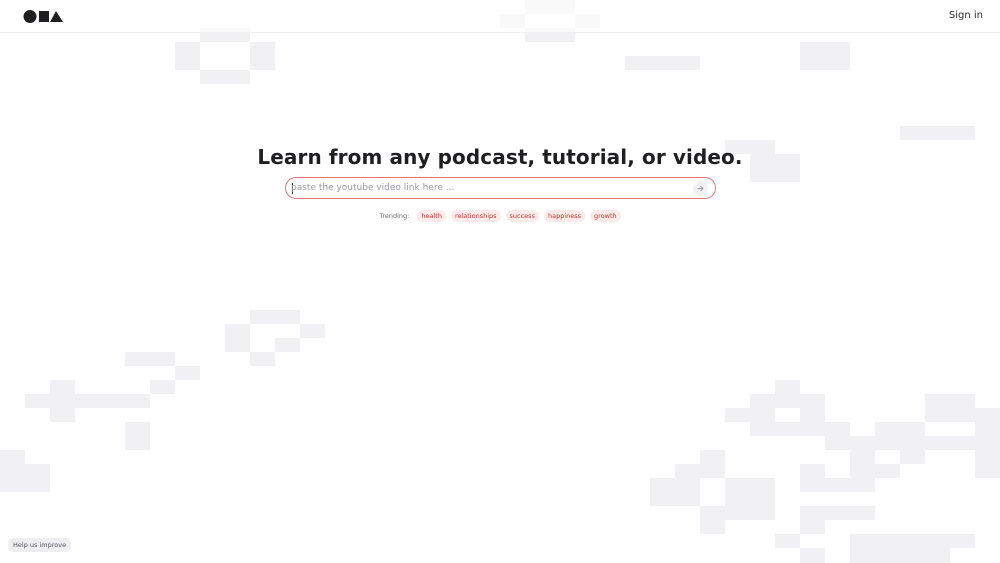 The height and width of the screenshot is (563, 1000). Describe the element at coordinates (966, 15) in the screenshot. I see `sign-in-button: Sign in` at that location.